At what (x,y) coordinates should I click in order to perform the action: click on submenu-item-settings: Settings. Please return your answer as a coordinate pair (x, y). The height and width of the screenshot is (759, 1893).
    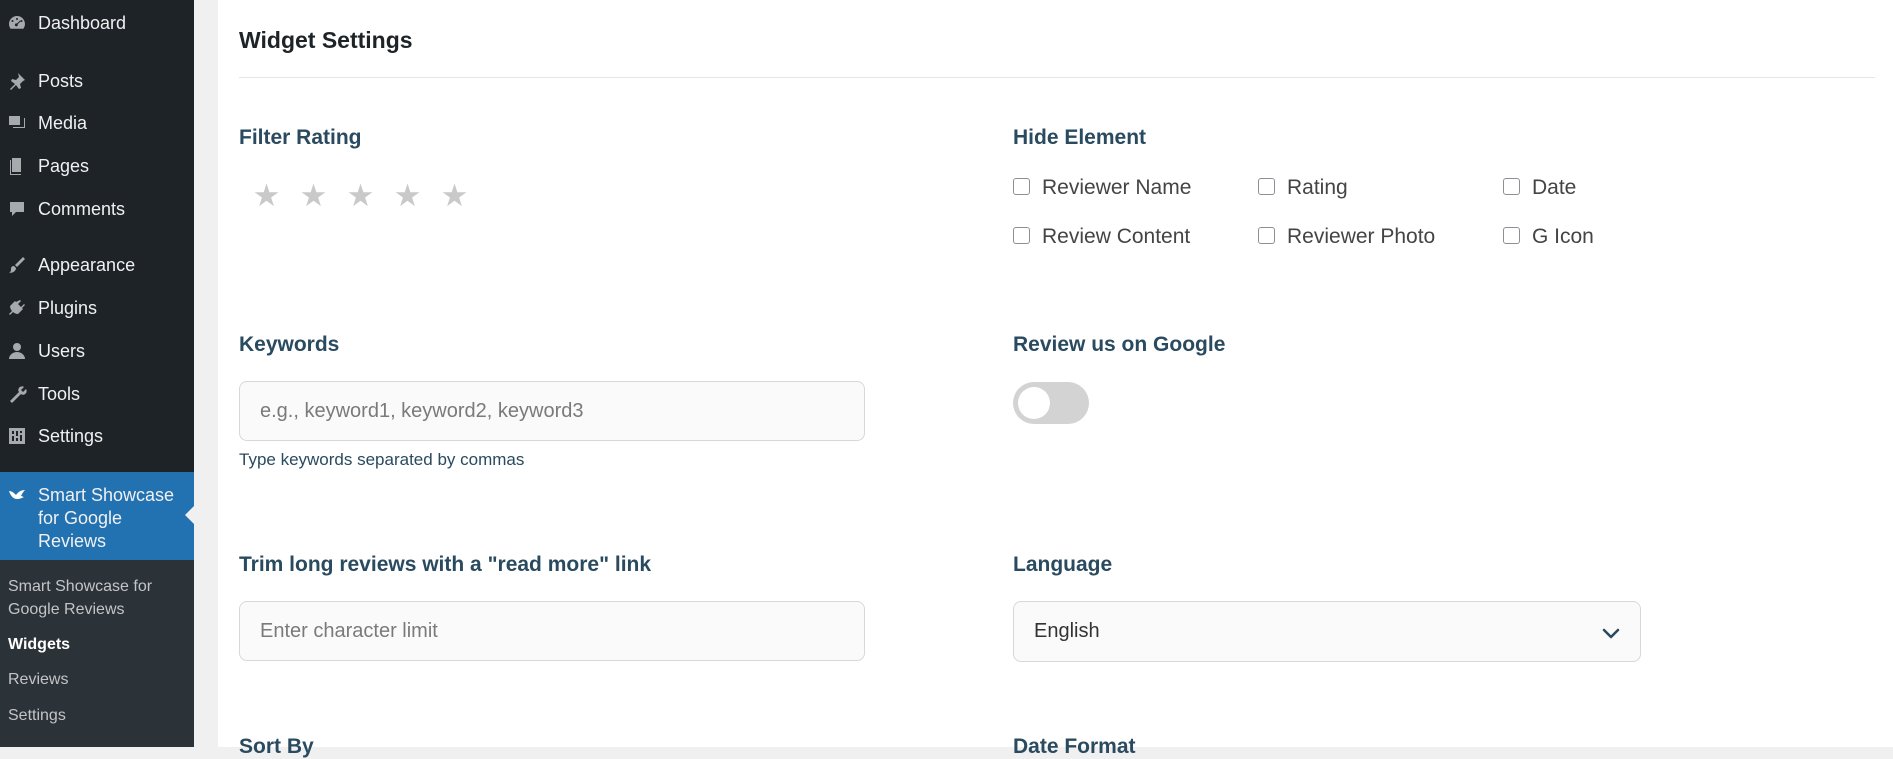
    Looking at the image, I should click on (98, 715).